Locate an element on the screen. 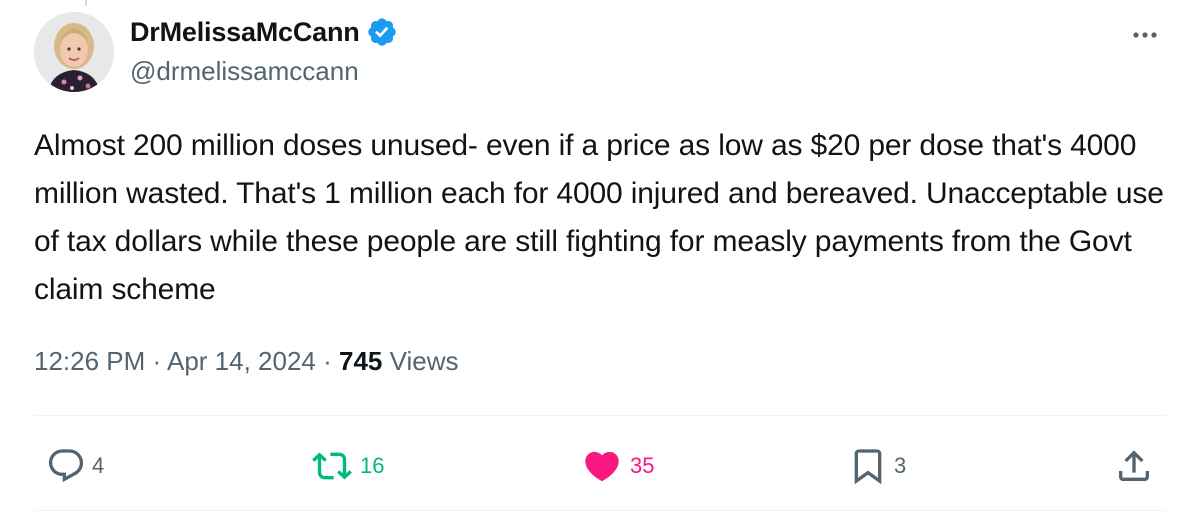 The height and width of the screenshot is (516, 1198). author-name-row: DrMelissaMcCann is located at coordinates (264, 32).